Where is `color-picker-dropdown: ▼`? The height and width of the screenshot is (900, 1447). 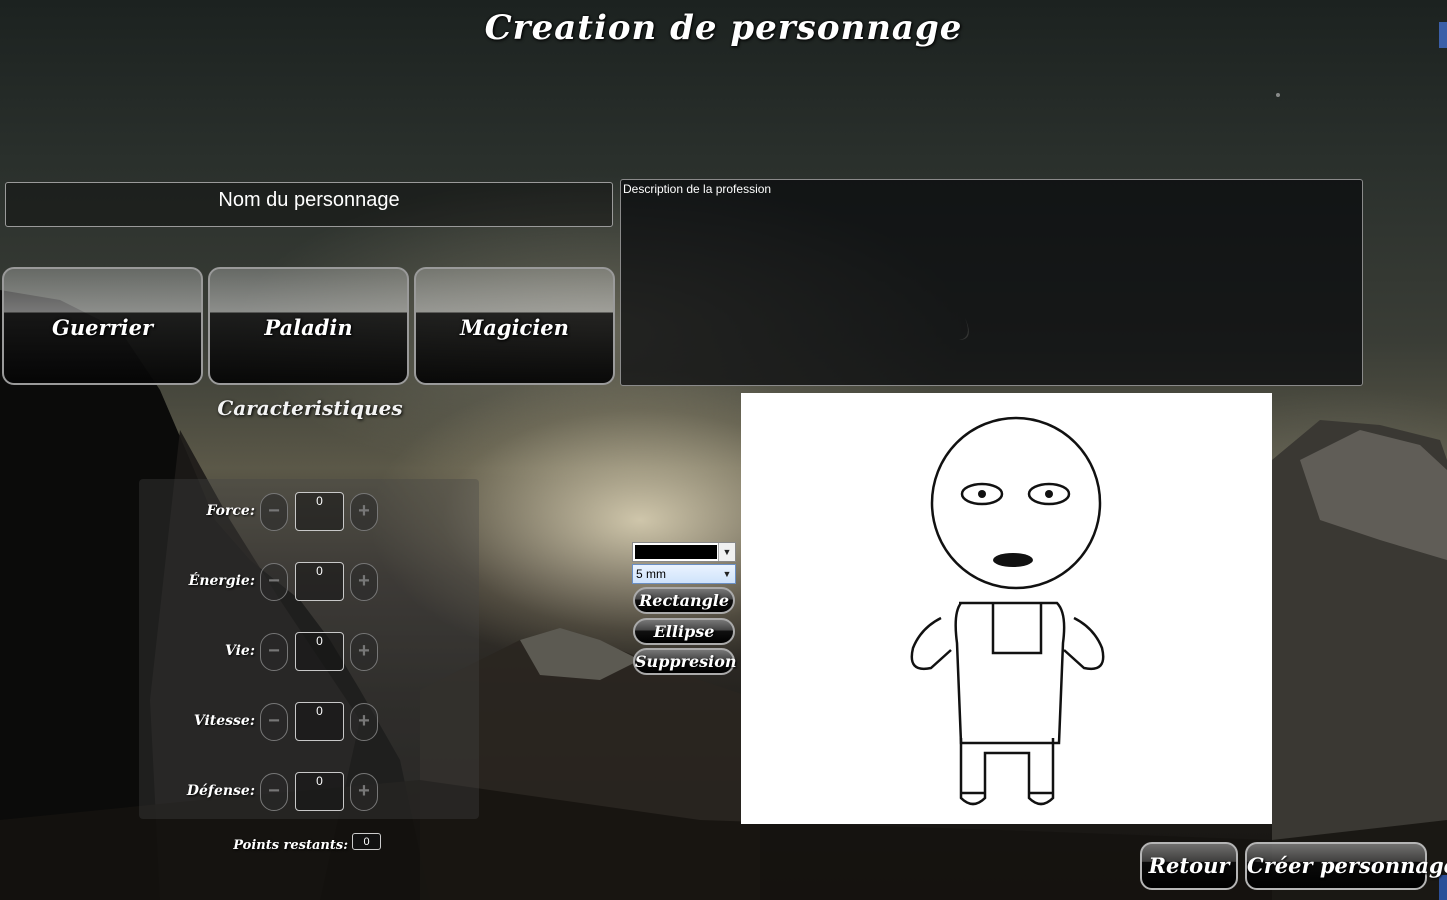
color-picker-dropdown: ▼ is located at coordinates (684, 552).